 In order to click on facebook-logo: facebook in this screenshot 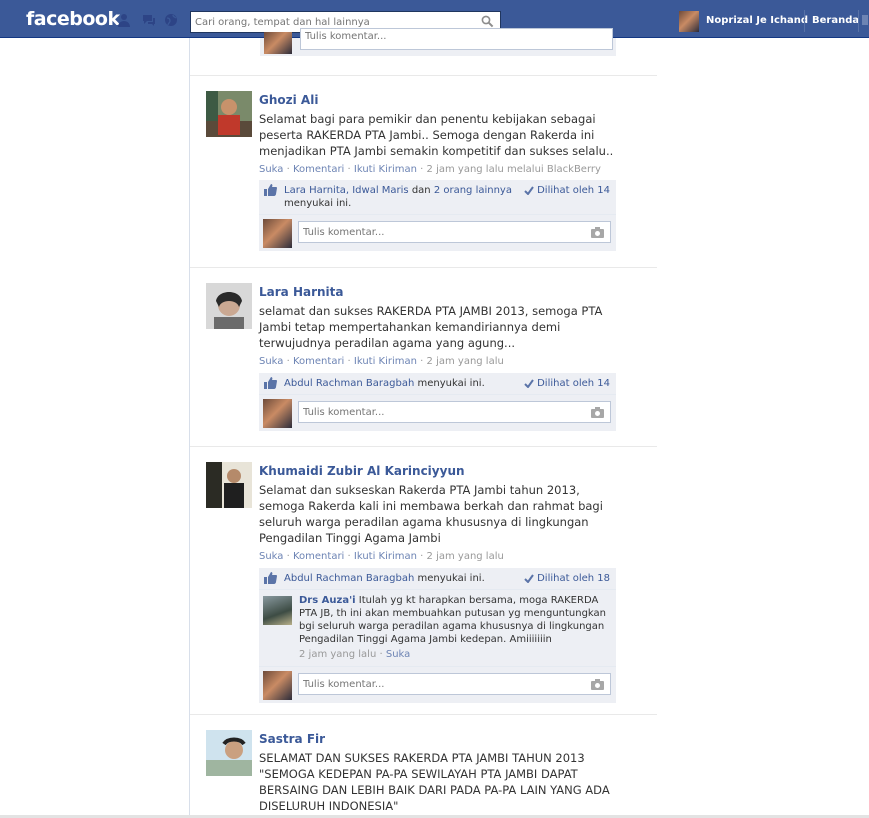, I will do `click(73, 19)`.